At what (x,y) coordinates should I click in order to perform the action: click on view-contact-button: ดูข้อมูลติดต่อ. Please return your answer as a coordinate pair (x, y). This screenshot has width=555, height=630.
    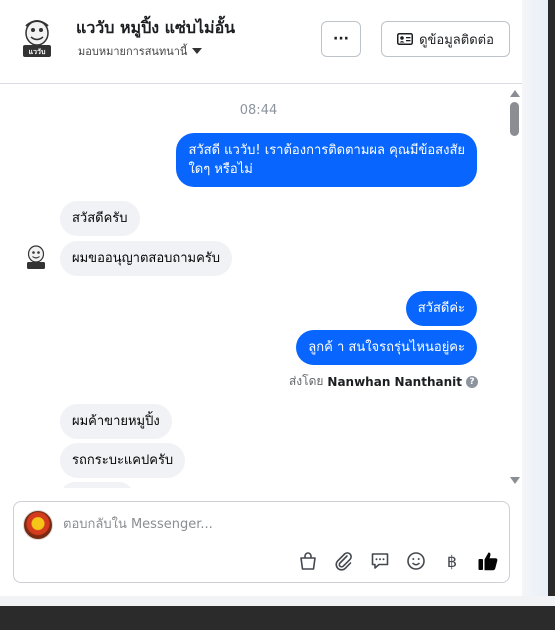
    Looking at the image, I should click on (445, 39).